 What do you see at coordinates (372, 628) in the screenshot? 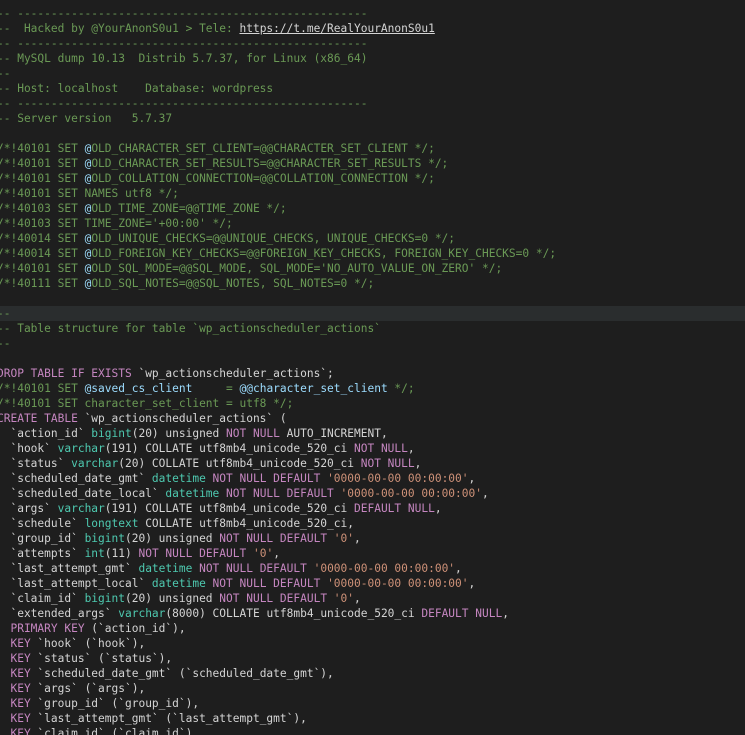
I see `code-line: PRIMARY KEY (`action_id`),` at bounding box center [372, 628].